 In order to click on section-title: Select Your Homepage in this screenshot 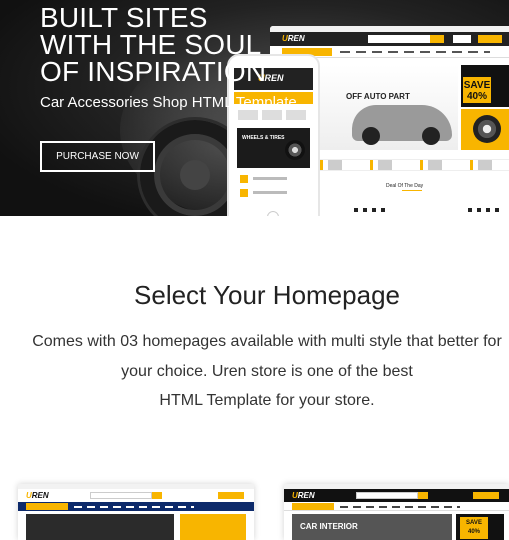, I will do `click(267, 295)`.